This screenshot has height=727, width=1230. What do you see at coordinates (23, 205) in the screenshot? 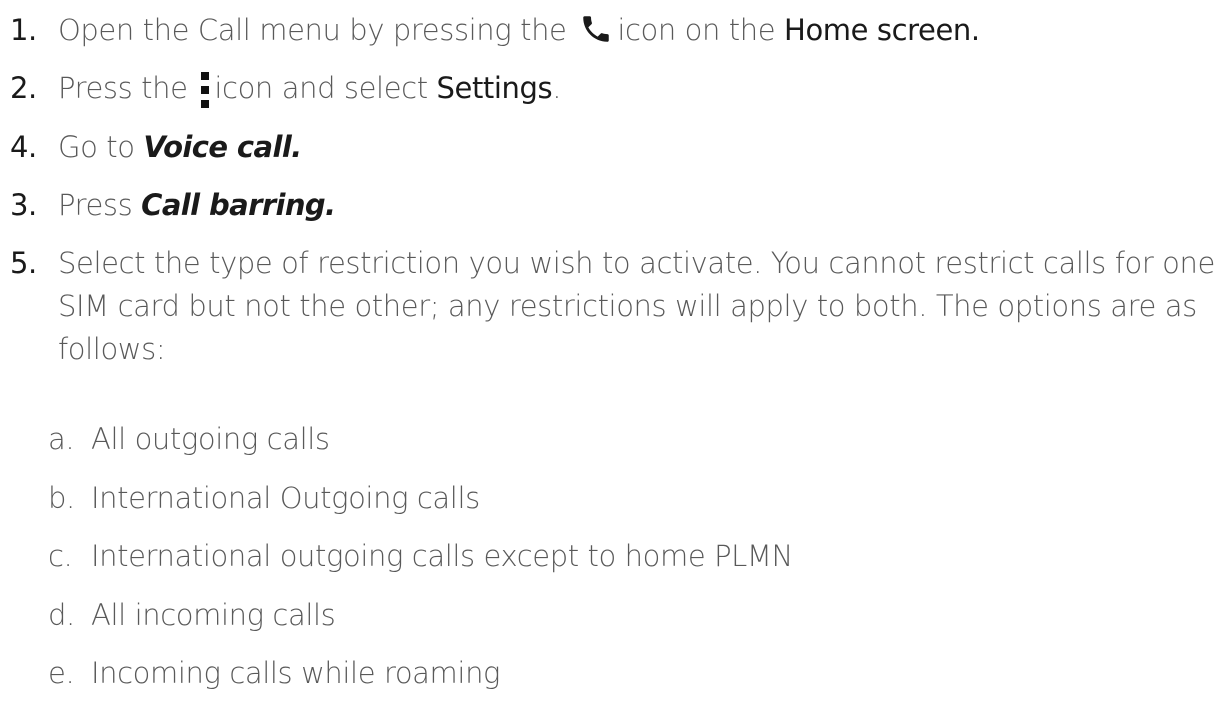
I see `step-number: 3.` at bounding box center [23, 205].